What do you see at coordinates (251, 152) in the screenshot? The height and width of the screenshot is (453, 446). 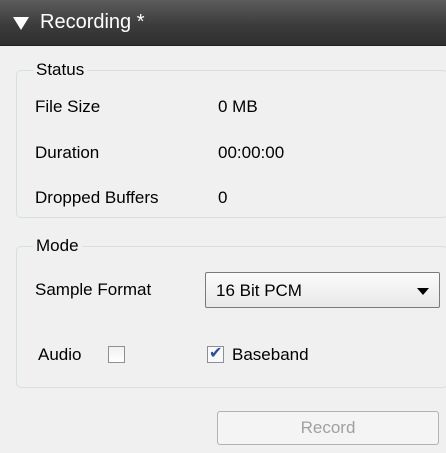 I see `duration-value: 00:00:00` at bounding box center [251, 152].